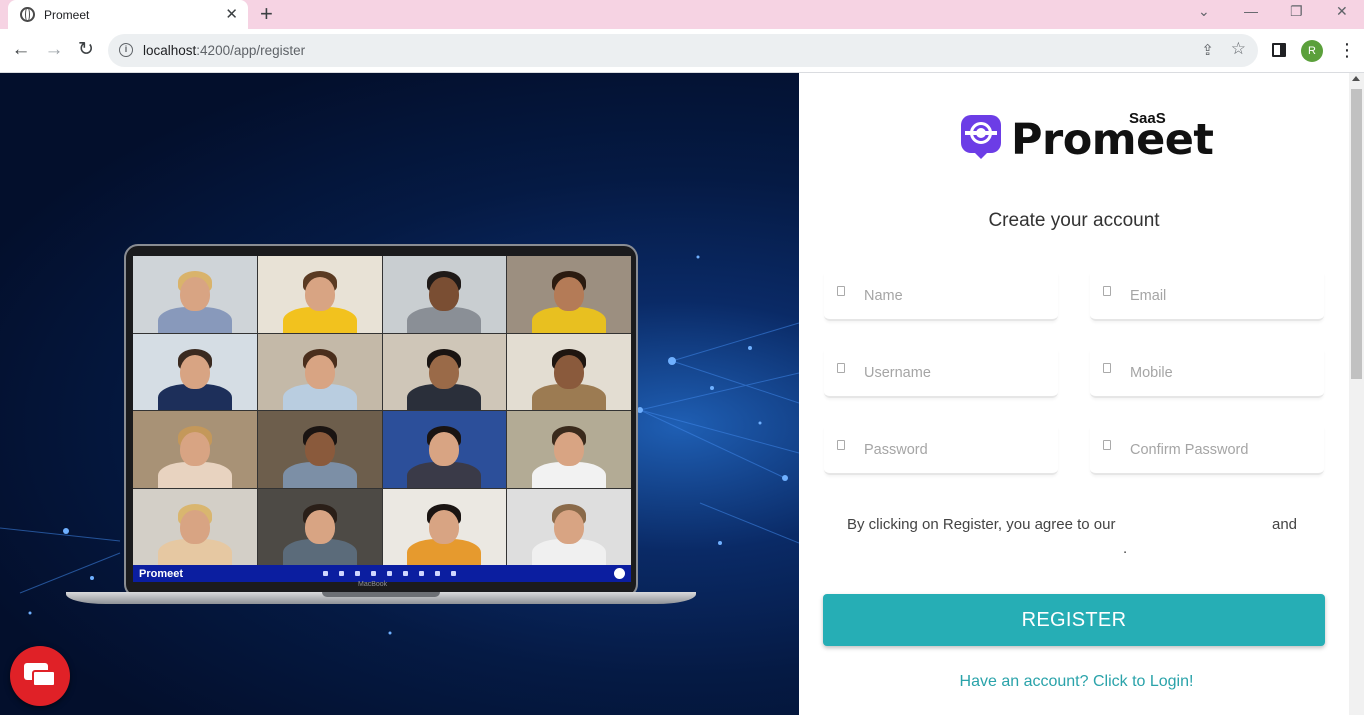 This screenshot has width=1364, height=715. What do you see at coordinates (1222, 373) in the screenshot?
I see `mobile-input` at bounding box center [1222, 373].